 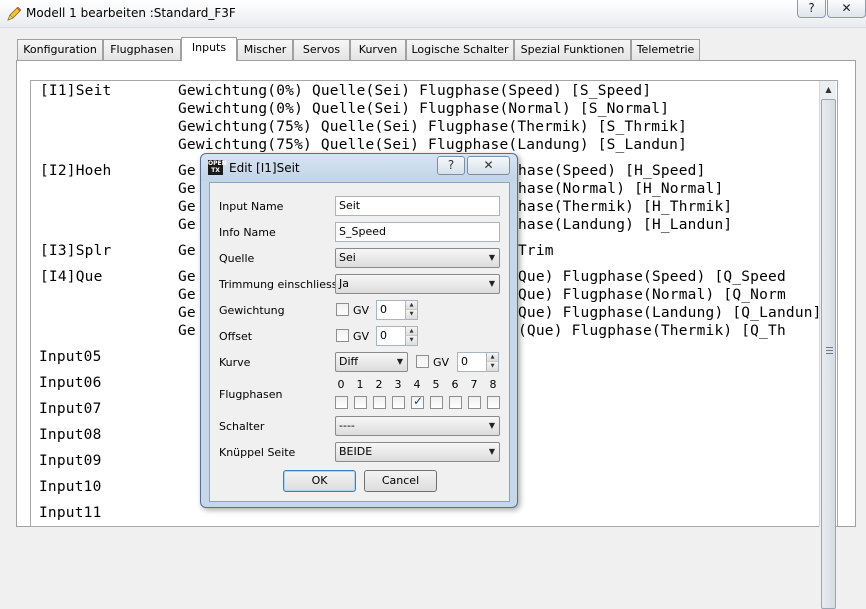 What do you see at coordinates (417, 384) in the screenshot?
I see `flugphase-digit: 4` at bounding box center [417, 384].